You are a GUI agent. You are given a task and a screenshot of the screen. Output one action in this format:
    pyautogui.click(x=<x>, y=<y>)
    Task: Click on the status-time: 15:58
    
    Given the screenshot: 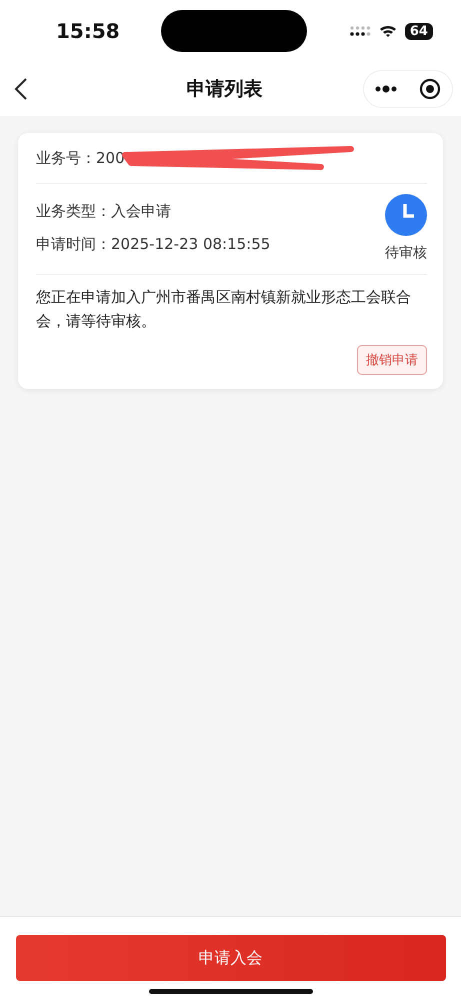 What is the action you would take?
    pyautogui.click(x=88, y=31)
    